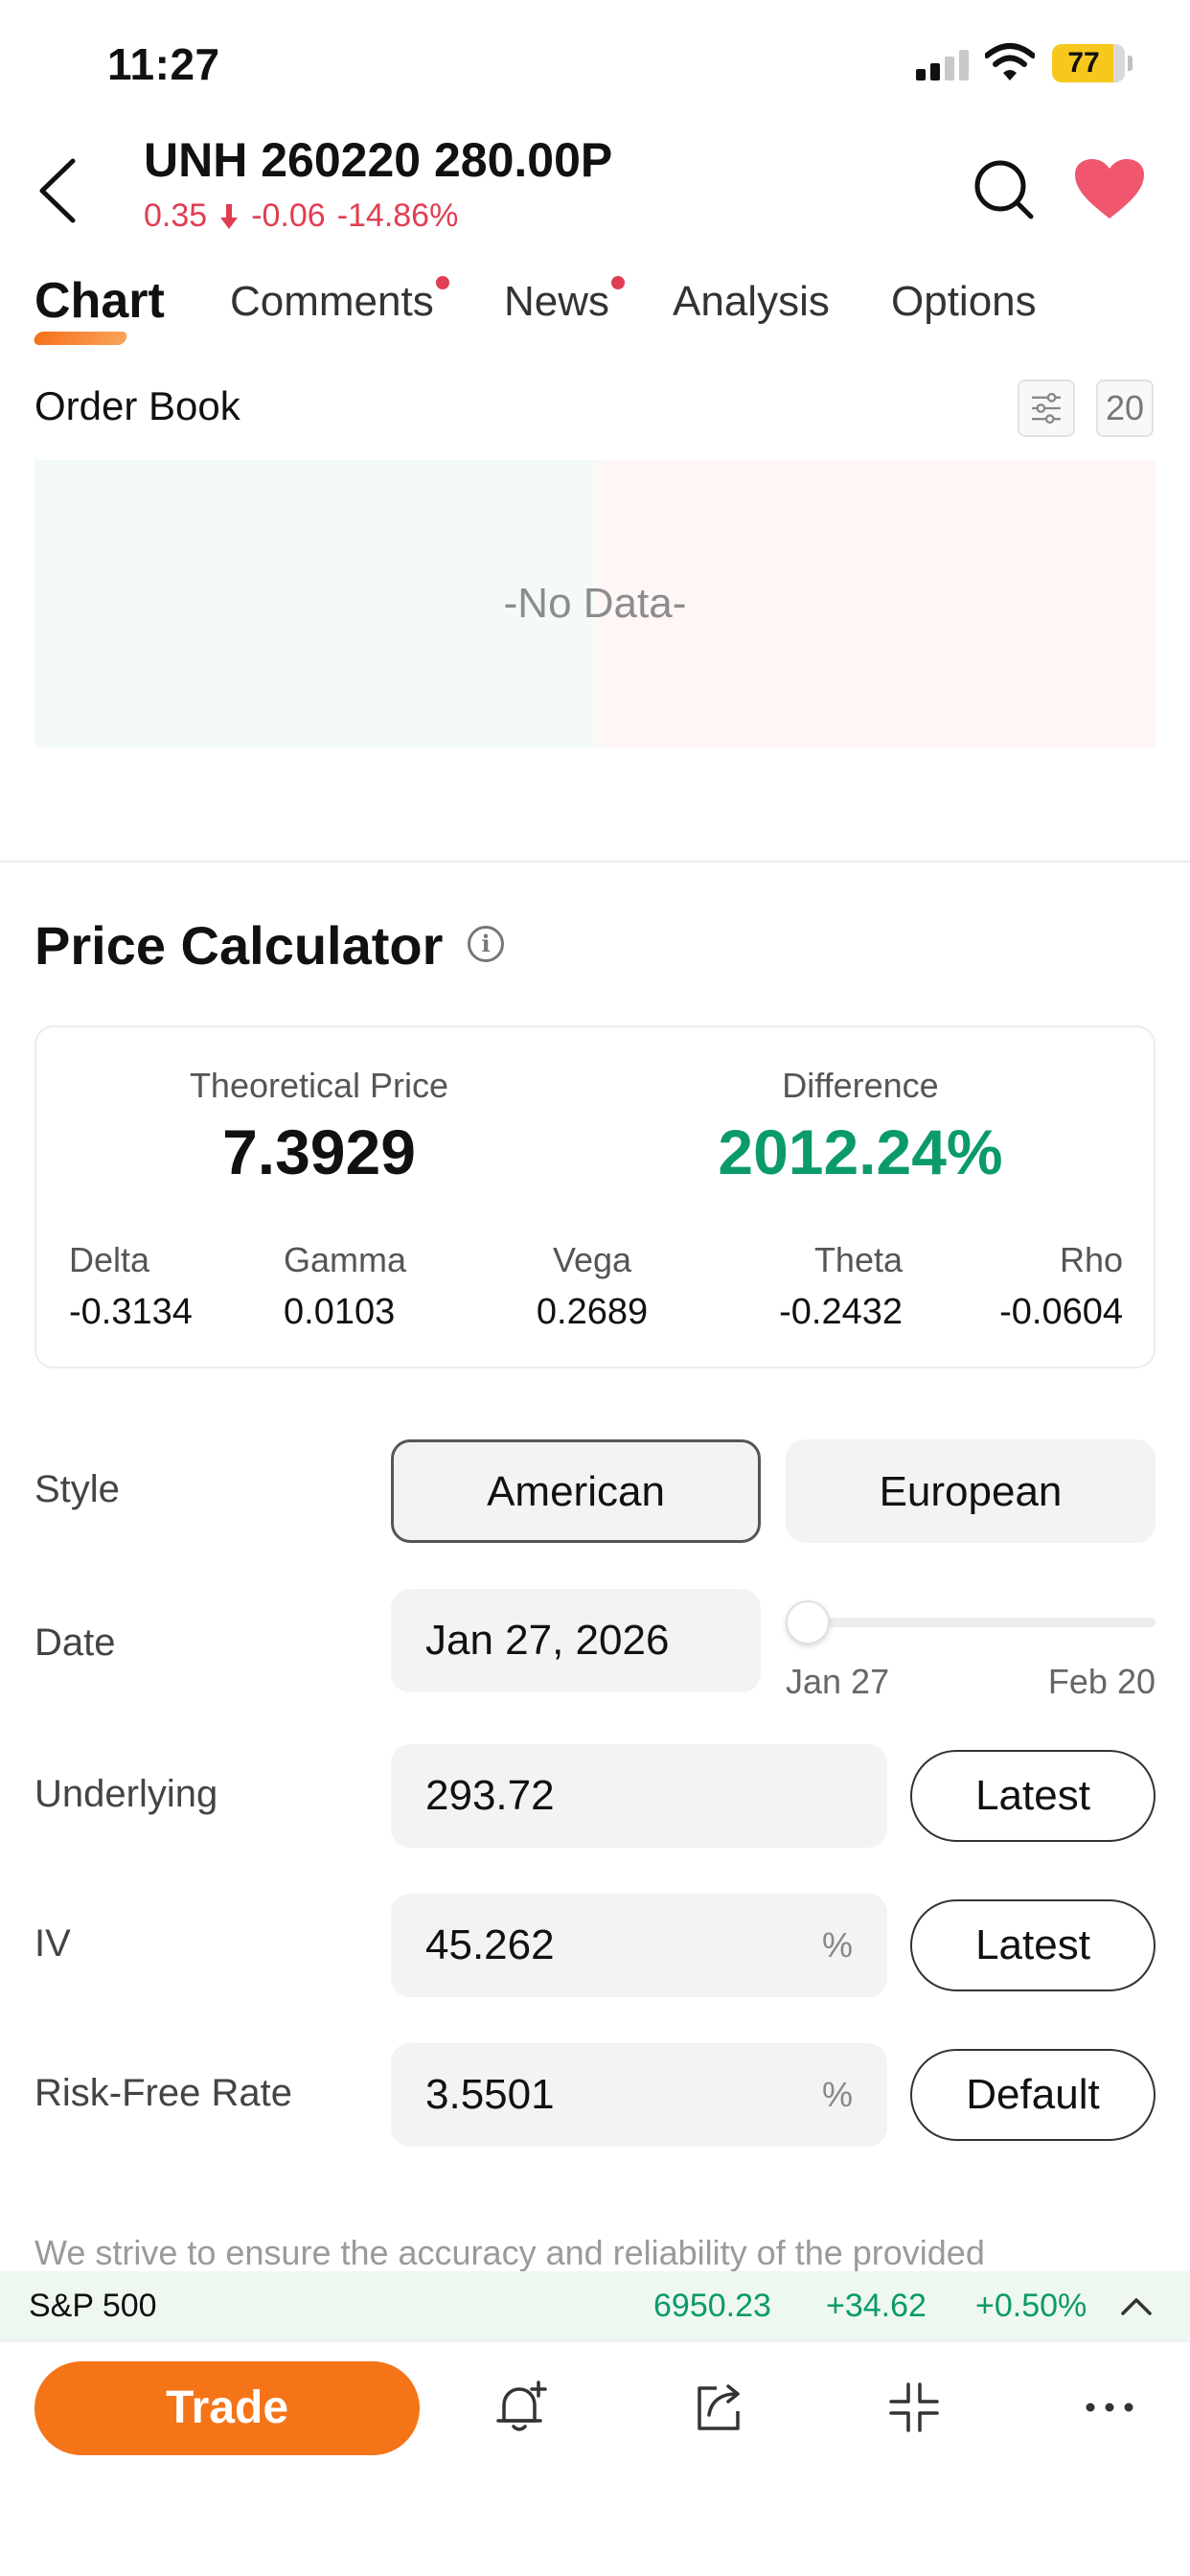 Image resolution: width=1190 pixels, height=2576 pixels. I want to click on risk-free-rate-unit: %, so click(837, 2094).